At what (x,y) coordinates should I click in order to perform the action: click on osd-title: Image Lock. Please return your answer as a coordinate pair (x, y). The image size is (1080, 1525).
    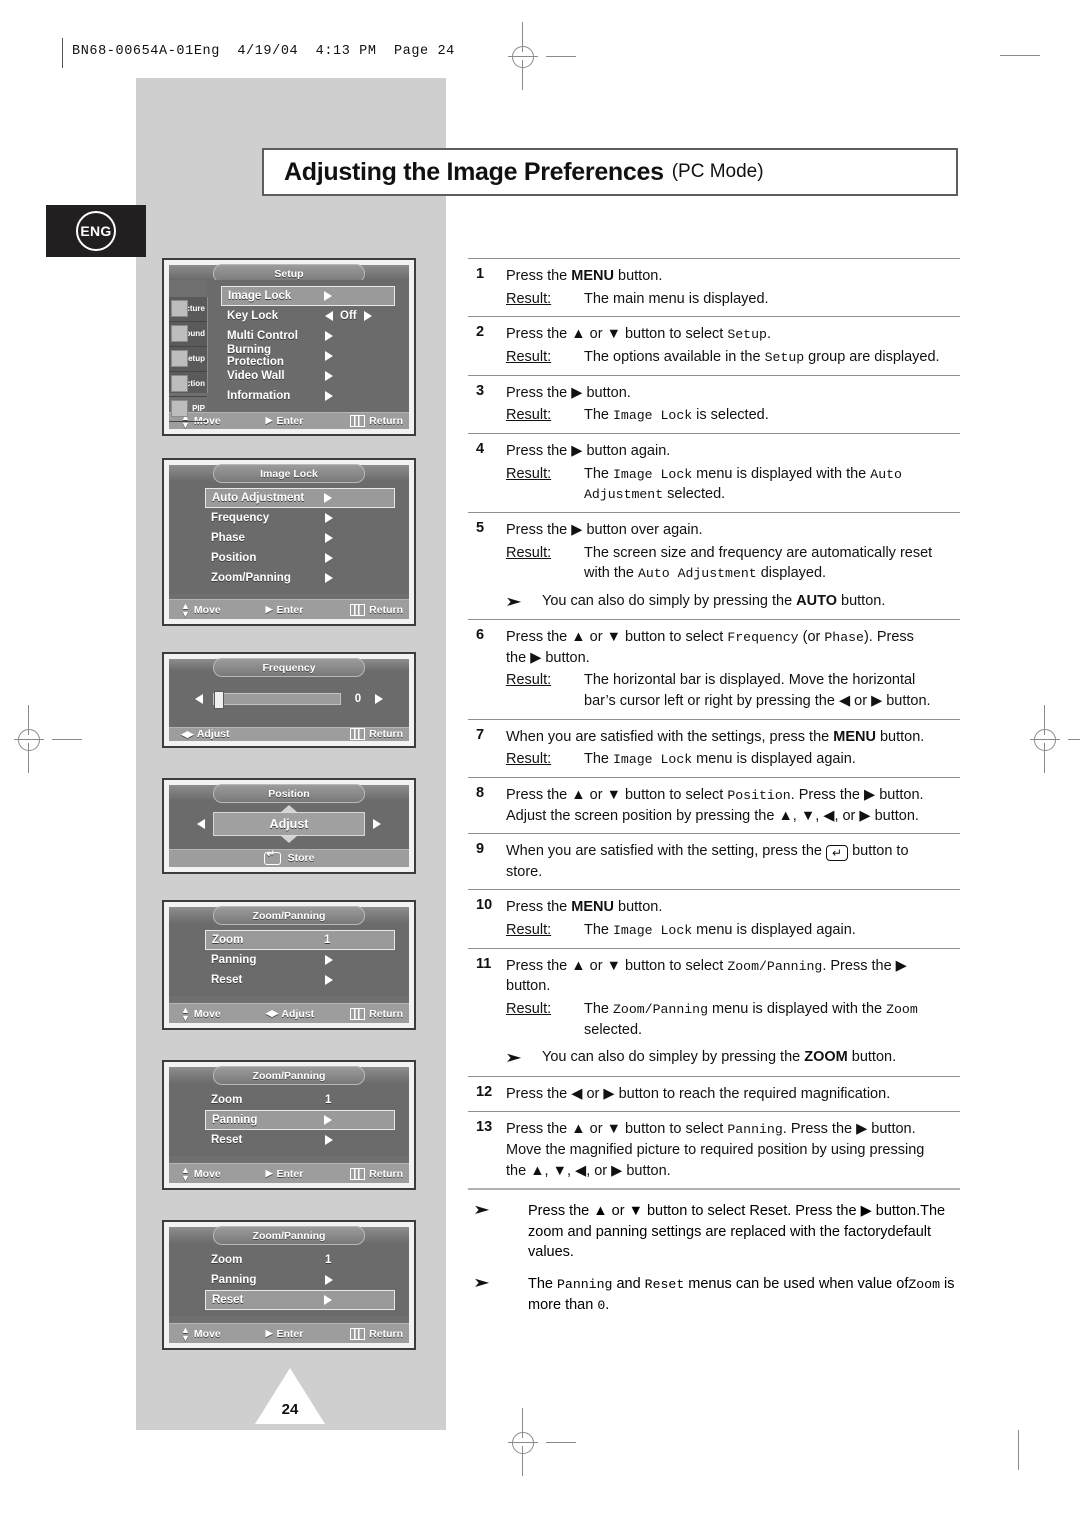
    Looking at the image, I should click on (289, 473).